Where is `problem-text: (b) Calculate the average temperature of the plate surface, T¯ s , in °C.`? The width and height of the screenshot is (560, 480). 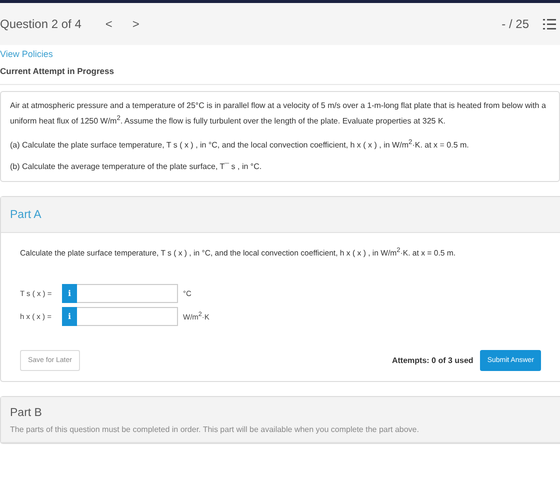
problem-text: (b) Calculate the average temperature of the plate surface, T¯ s , in °C. is located at coordinates (136, 166).